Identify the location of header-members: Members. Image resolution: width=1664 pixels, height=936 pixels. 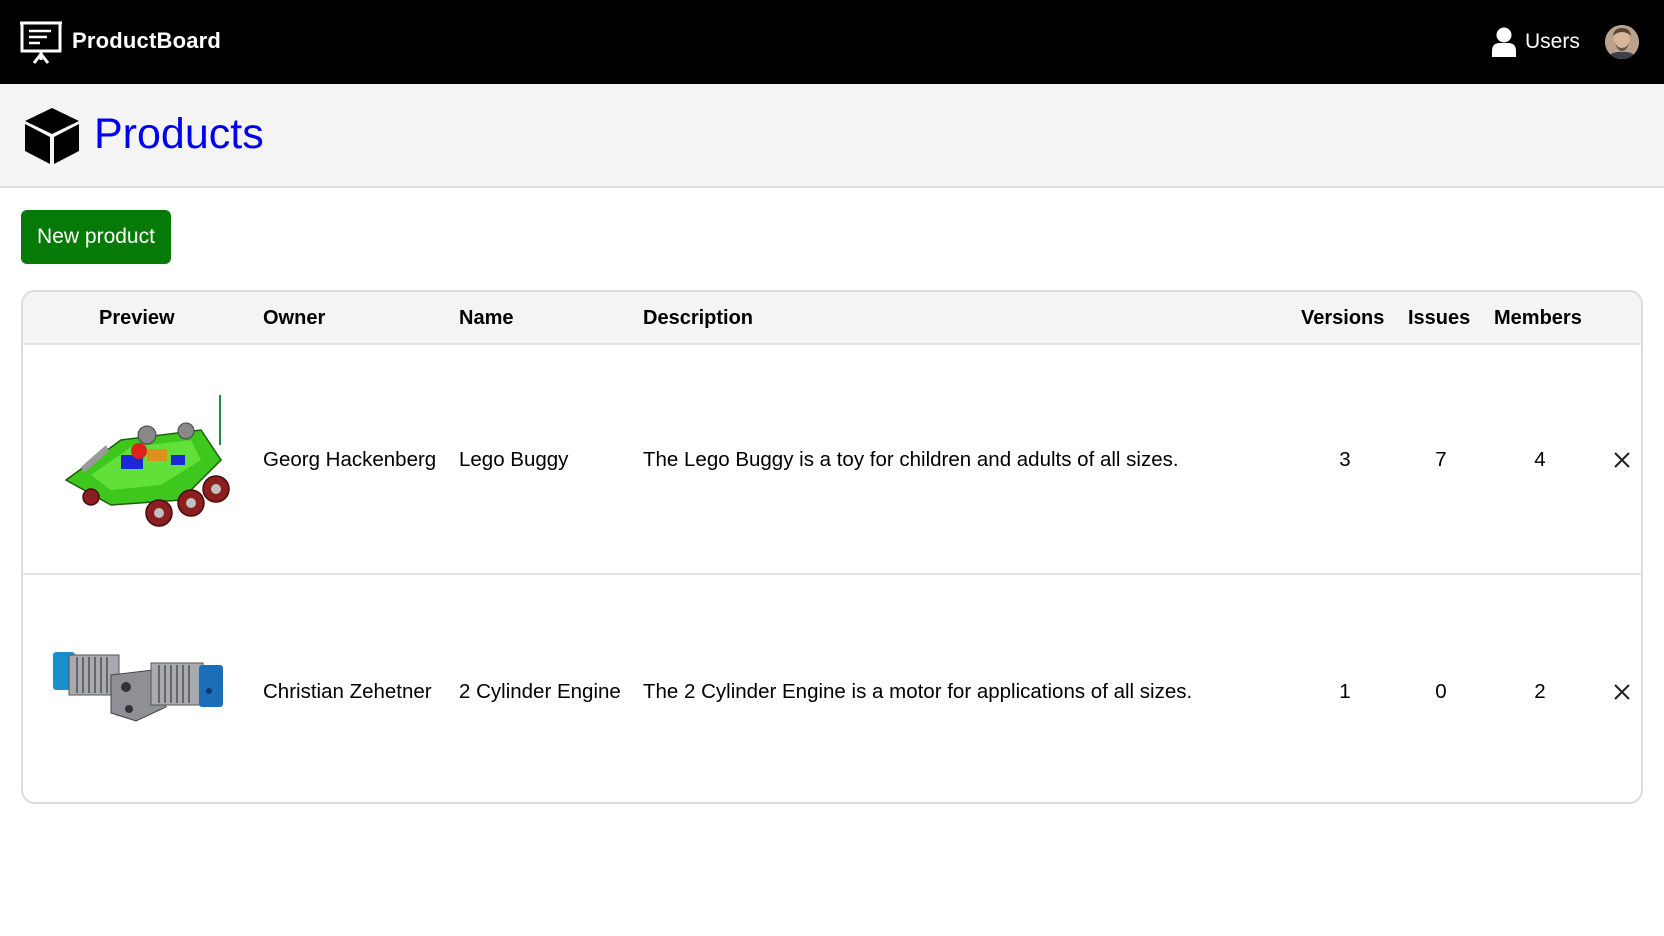
(1538, 318).